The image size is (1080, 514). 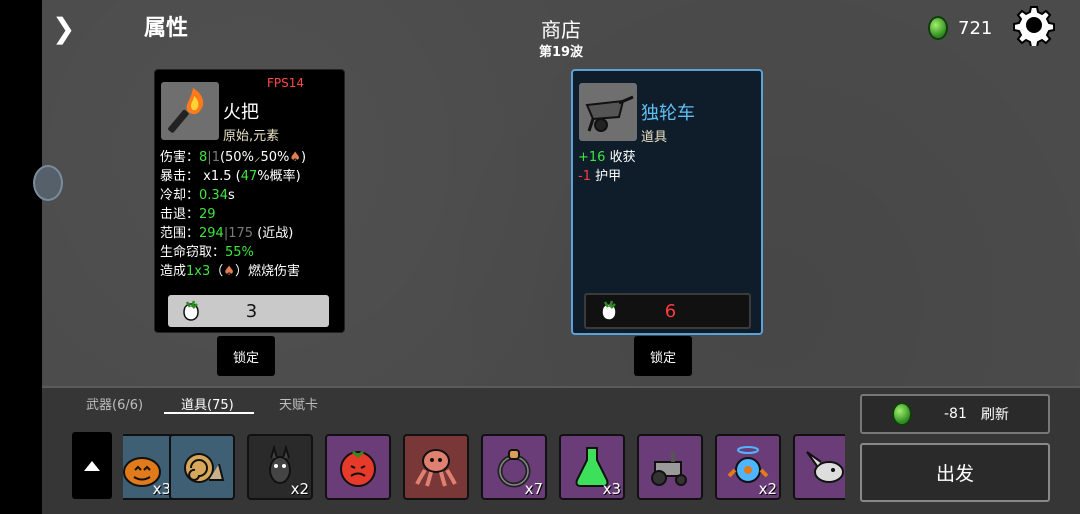 I want to click on money-amount: 721, so click(x=975, y=28).